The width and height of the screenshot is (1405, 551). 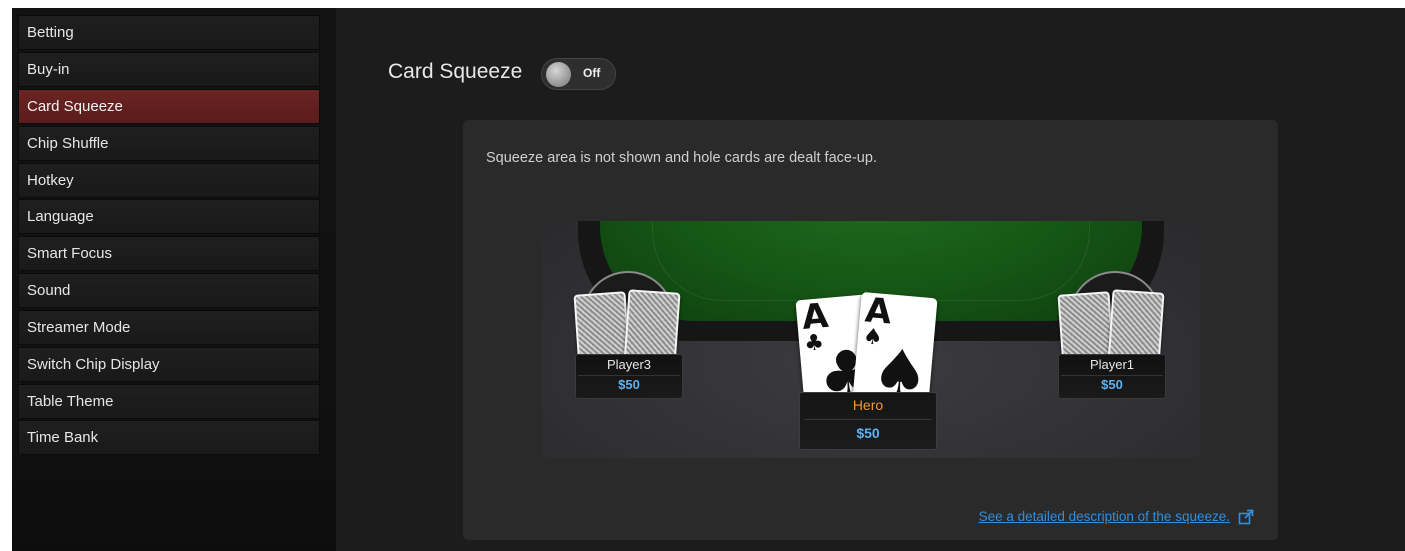 I want to click on hero-name: Hero, so click(x=868, y=405).